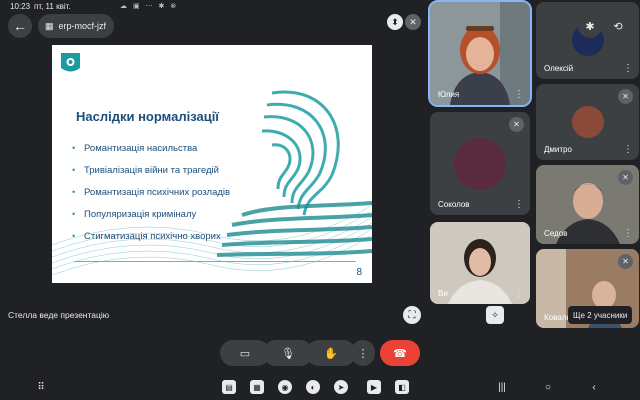 Image resolution: width=640 pixels, height=400 pixels. I want to click on participant-name: Коваль, so click(557, 317).